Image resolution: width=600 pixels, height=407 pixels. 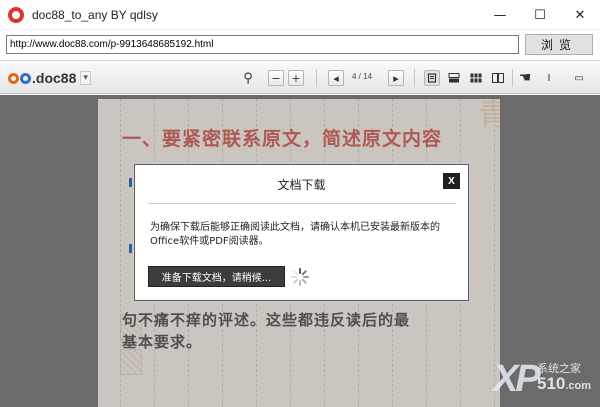 I want to click on title-bar: doc88_to_any BY qdlsy — ☐ ✕, so click(x=300, y=15).